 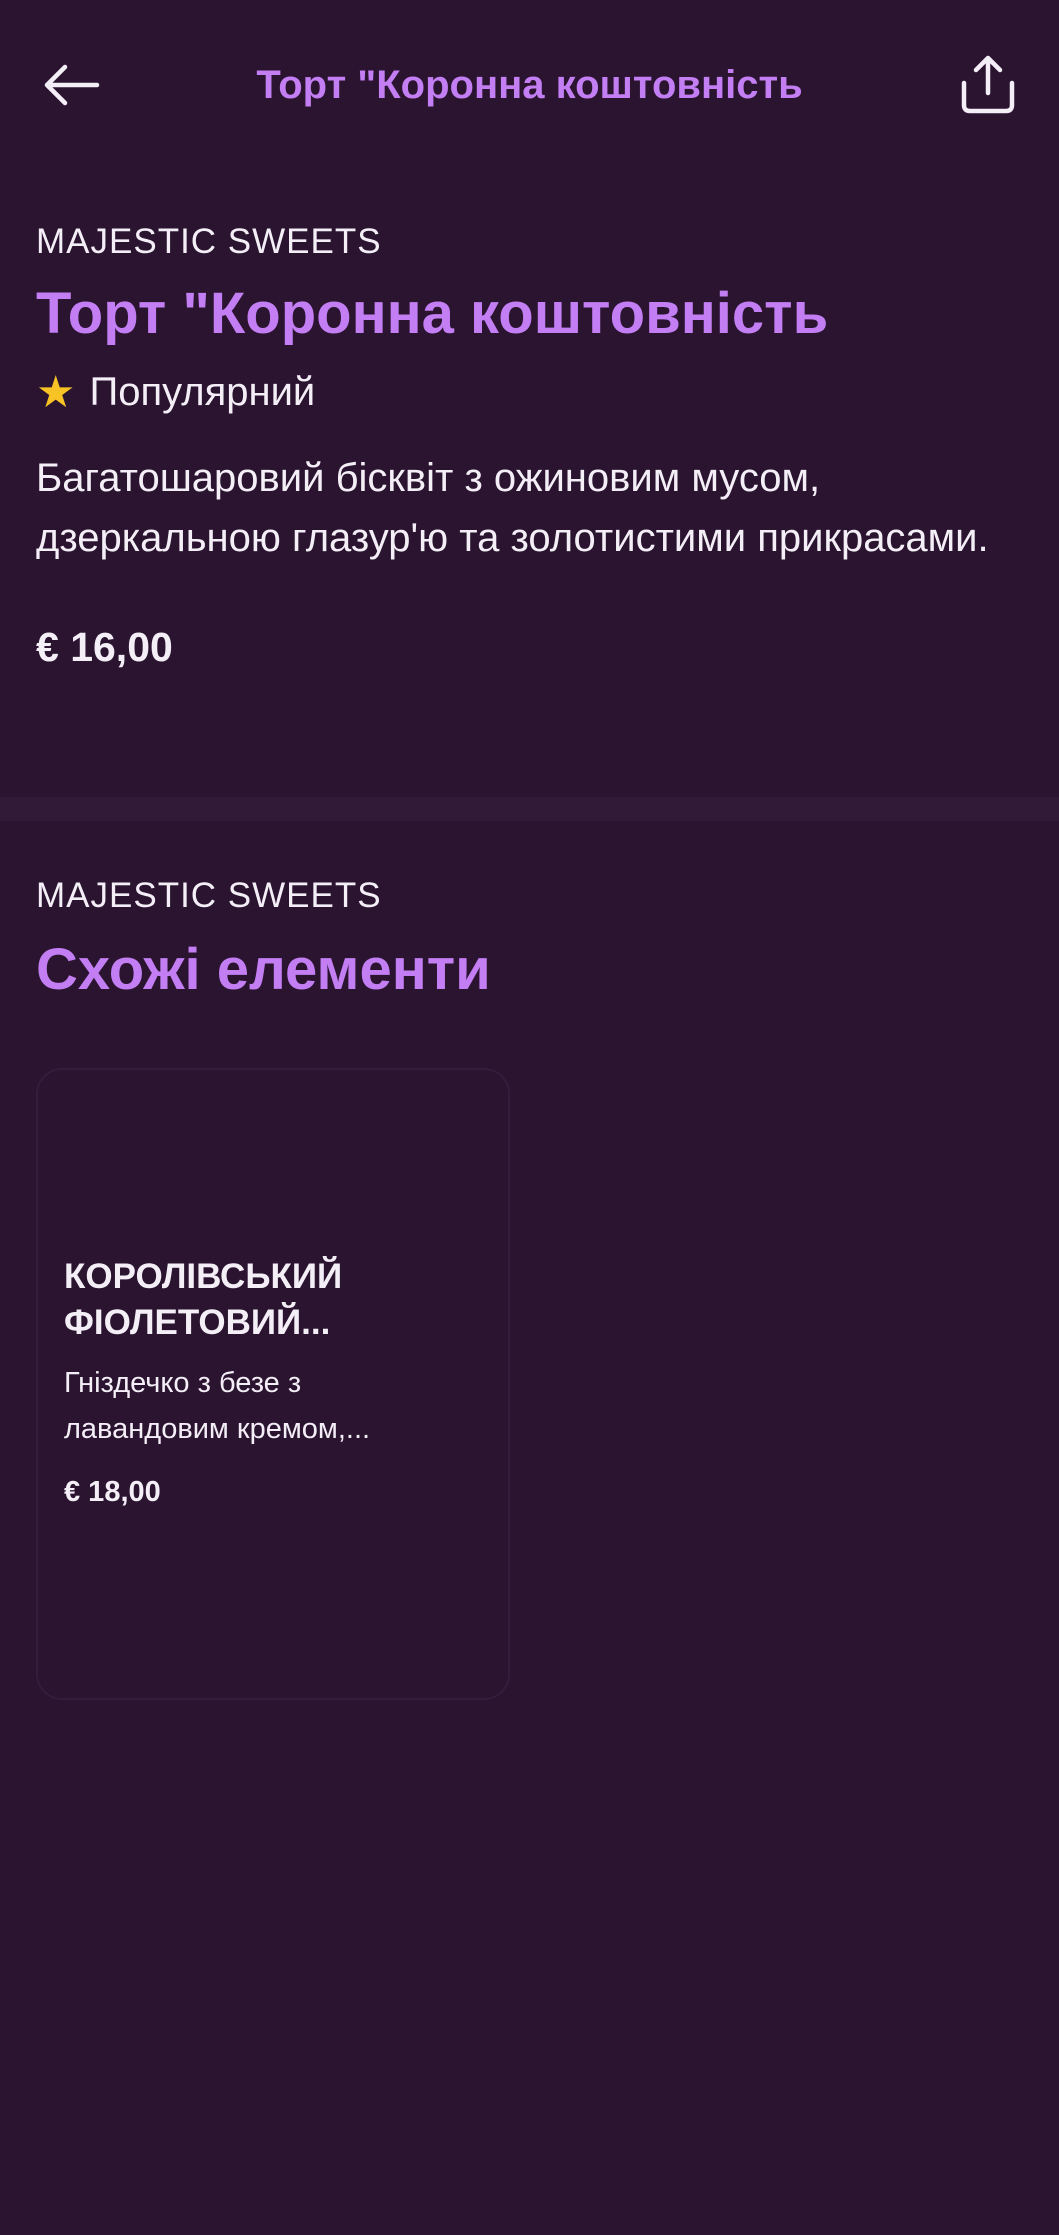 I want to click on section-divider, so click(x=529, y=809).